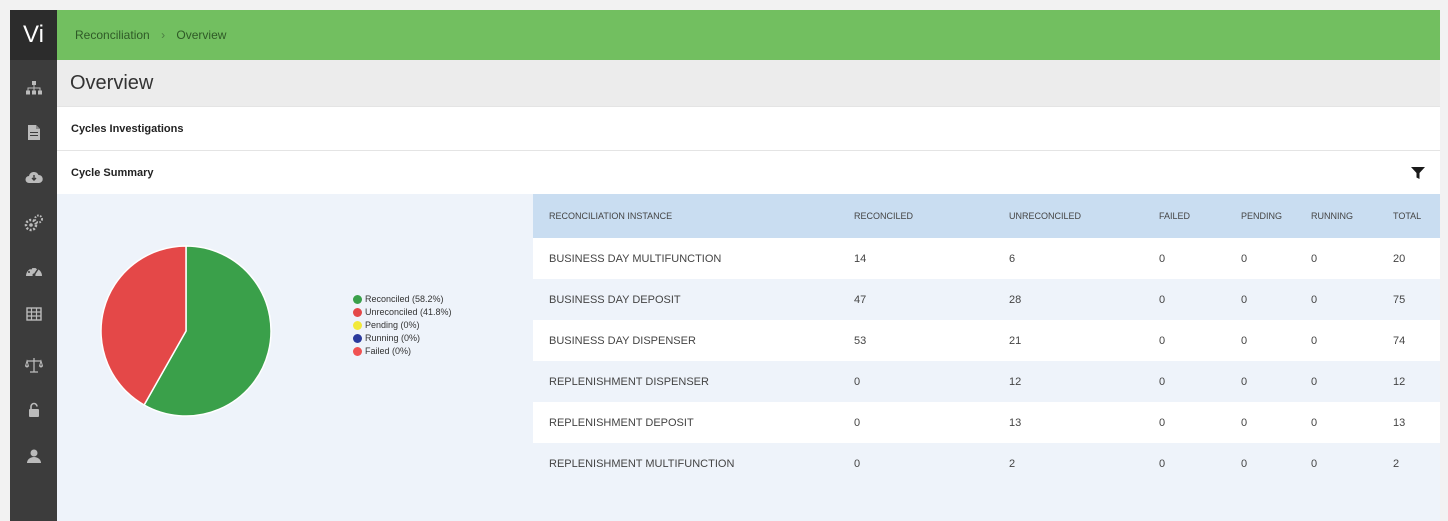  What do you see at coordinates (1416, 216) in the screenshot?
I see `column-header-total: TOTAL` at bounding box center [1416, 216].